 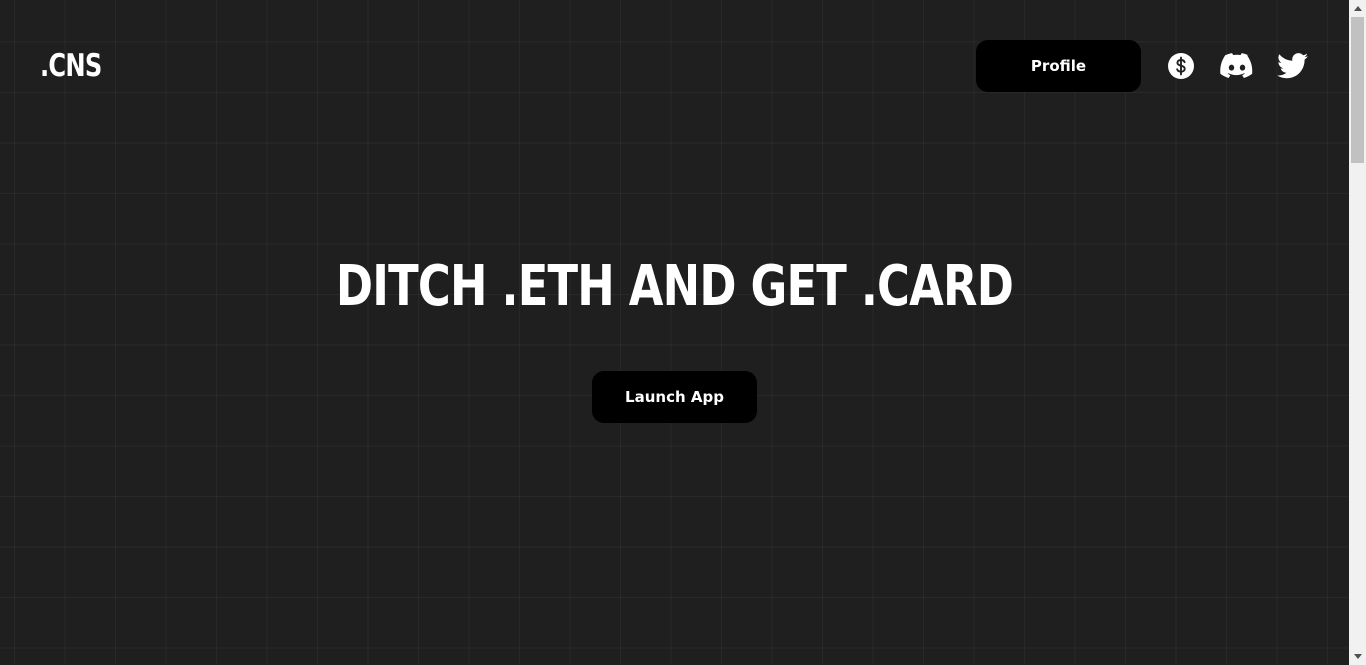 What do you see at coordinates (1143, 66) in the screenshot?
I see `top-nav: Profile` at bounding box center [1143, 66].